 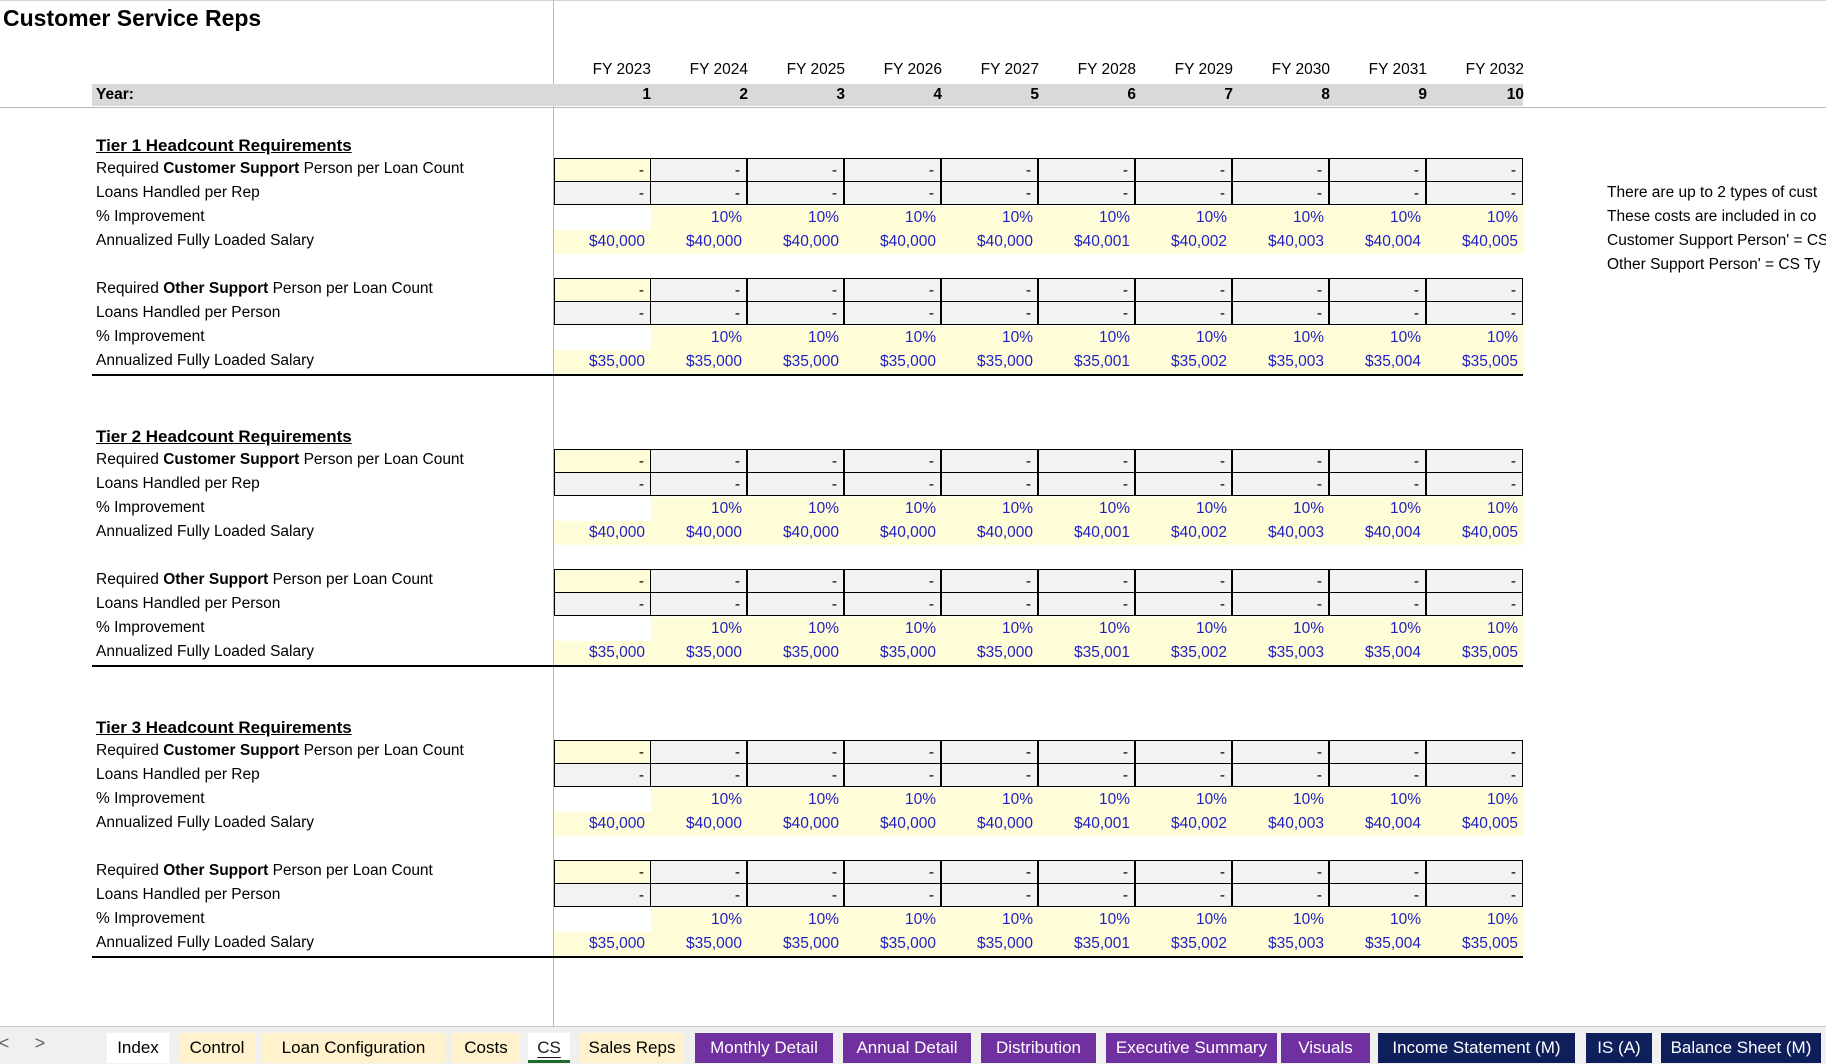 What do you see at coordinates (602, 629) in the screenshot?
I see `pct-cell` at bounding box center [602, 629].